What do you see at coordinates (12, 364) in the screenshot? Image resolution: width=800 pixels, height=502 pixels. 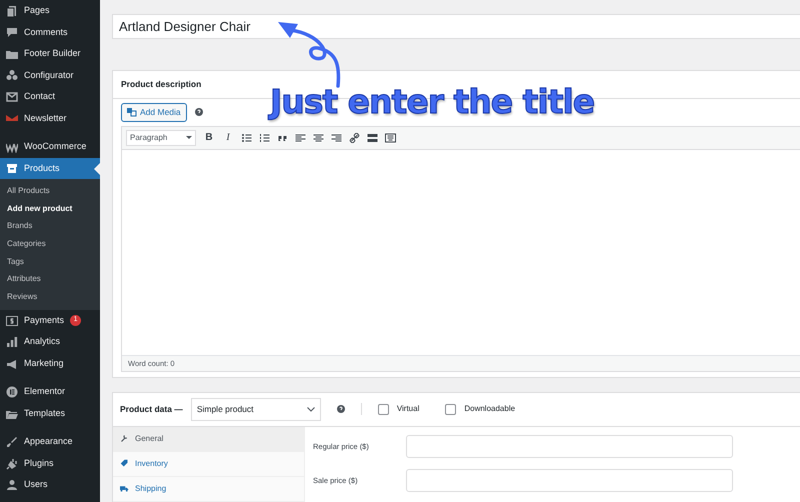 I see `megaphone-icon` at bounding box center [12, 364].